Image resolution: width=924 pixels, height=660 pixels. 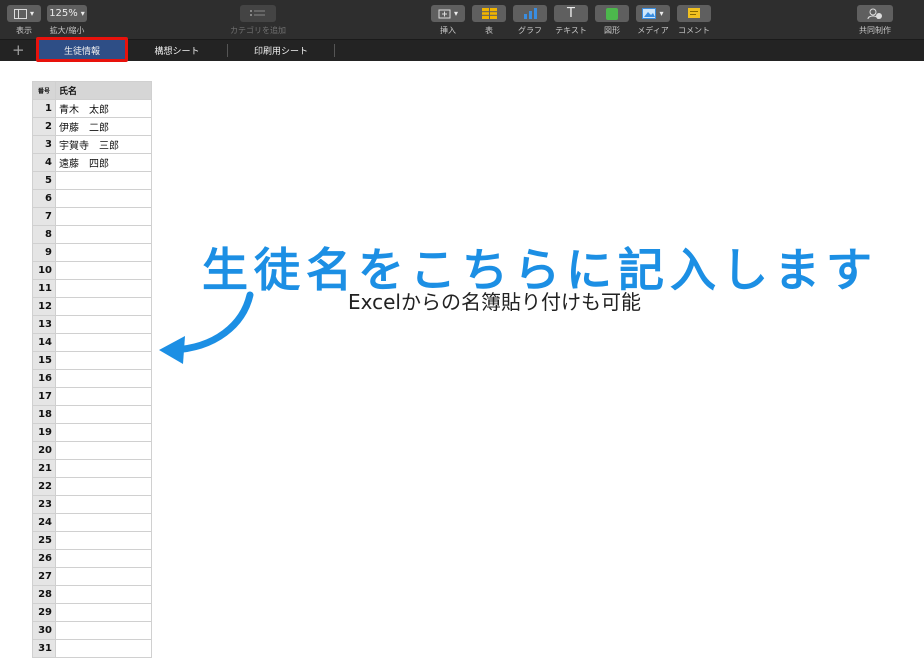 What do you see at coordinates (44, 486) in the screenshot?
I see `row-number: 22` at bounding box center [44, 486].